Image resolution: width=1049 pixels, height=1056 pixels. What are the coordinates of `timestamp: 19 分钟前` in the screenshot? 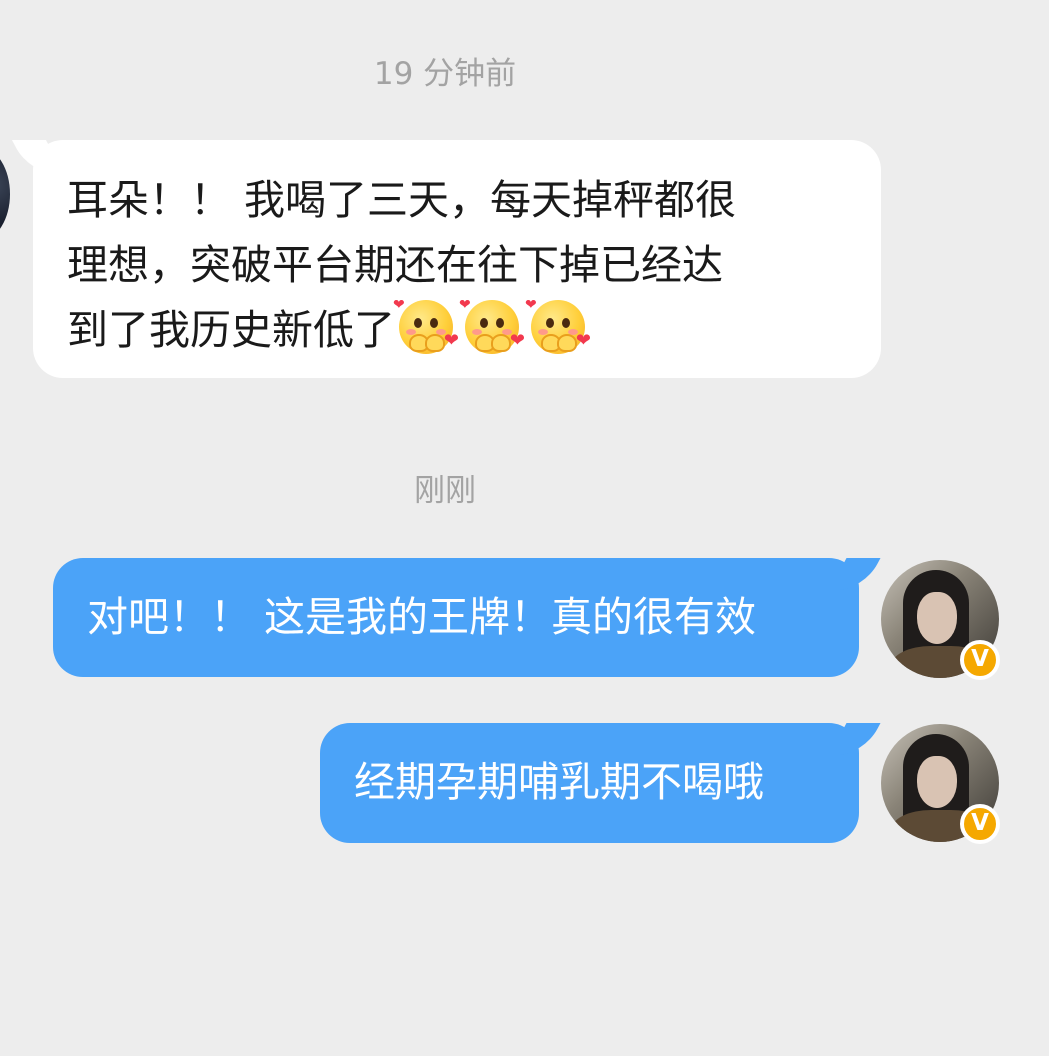 It's located at (445, 74).